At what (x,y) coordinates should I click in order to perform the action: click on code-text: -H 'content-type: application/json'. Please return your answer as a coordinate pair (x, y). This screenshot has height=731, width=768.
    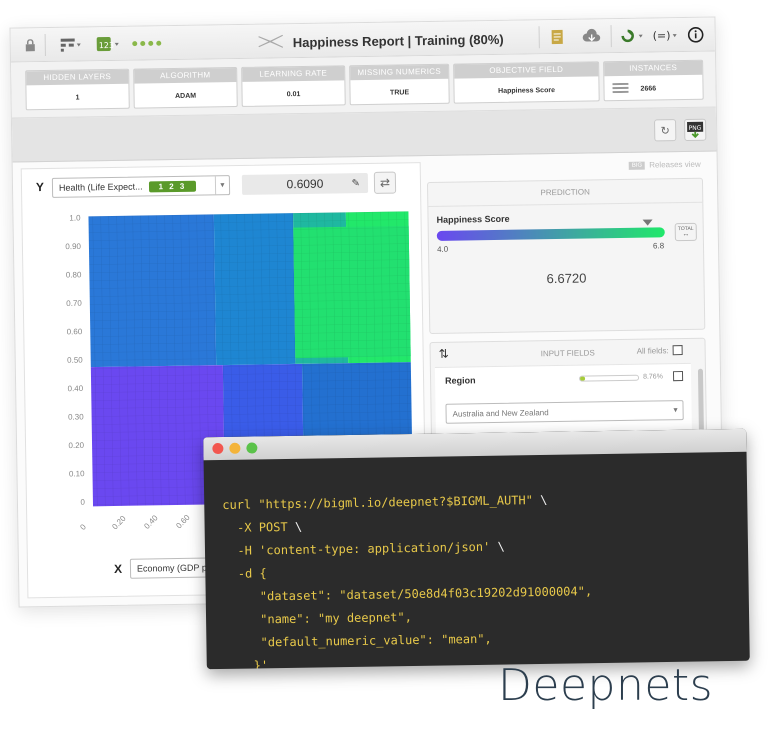
    Looking at the image, I should click on (360, 548).